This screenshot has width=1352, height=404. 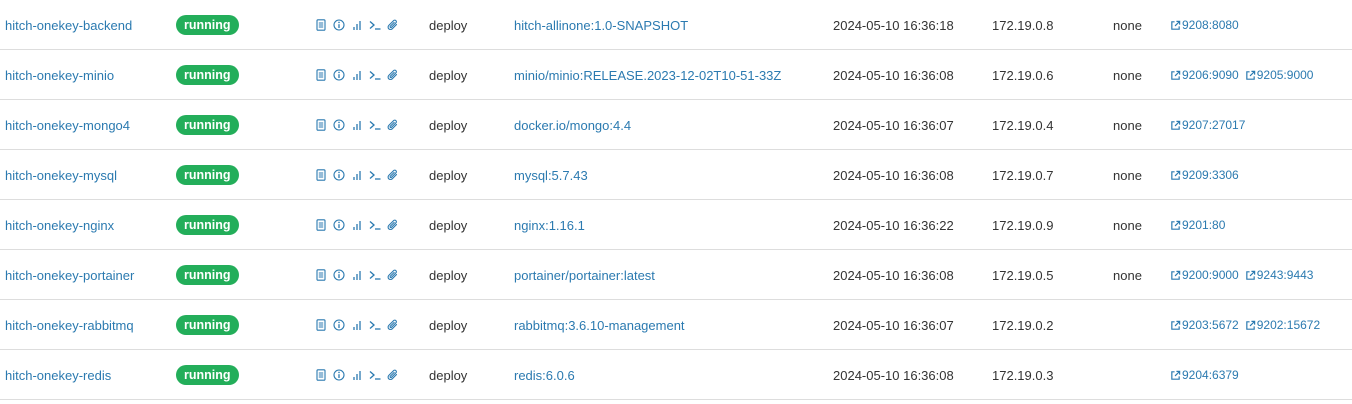 What do you see at coordinates (1022, 375) in the screenshot?
I see `ip-cell: 172.19.0.3` at bounding box center [1022, 375].